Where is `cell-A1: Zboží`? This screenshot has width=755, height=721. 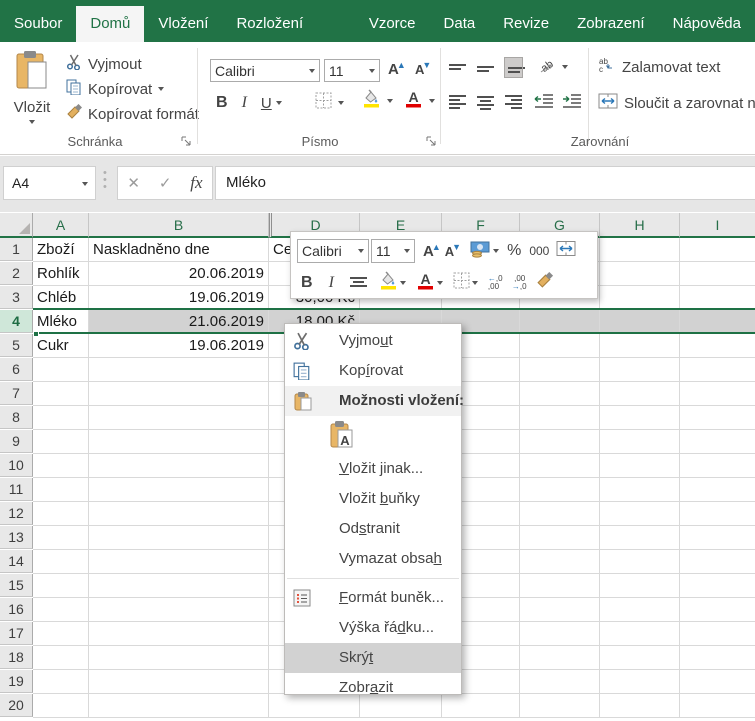
cell-A1: Zboží is located at coordinates (61, 250).